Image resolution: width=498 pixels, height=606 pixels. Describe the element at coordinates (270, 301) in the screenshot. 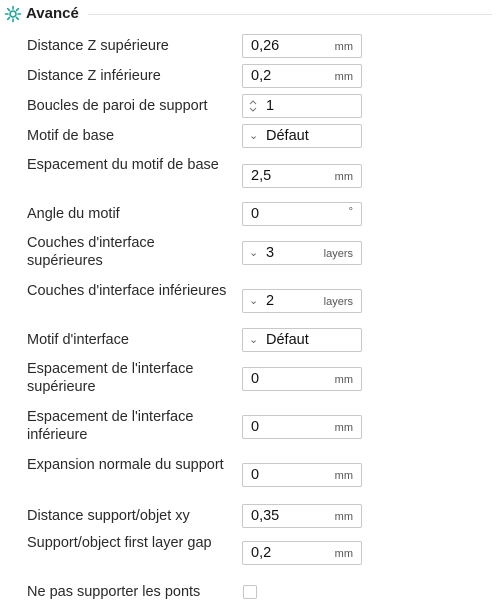

I see `selected-value: 2` at that location.